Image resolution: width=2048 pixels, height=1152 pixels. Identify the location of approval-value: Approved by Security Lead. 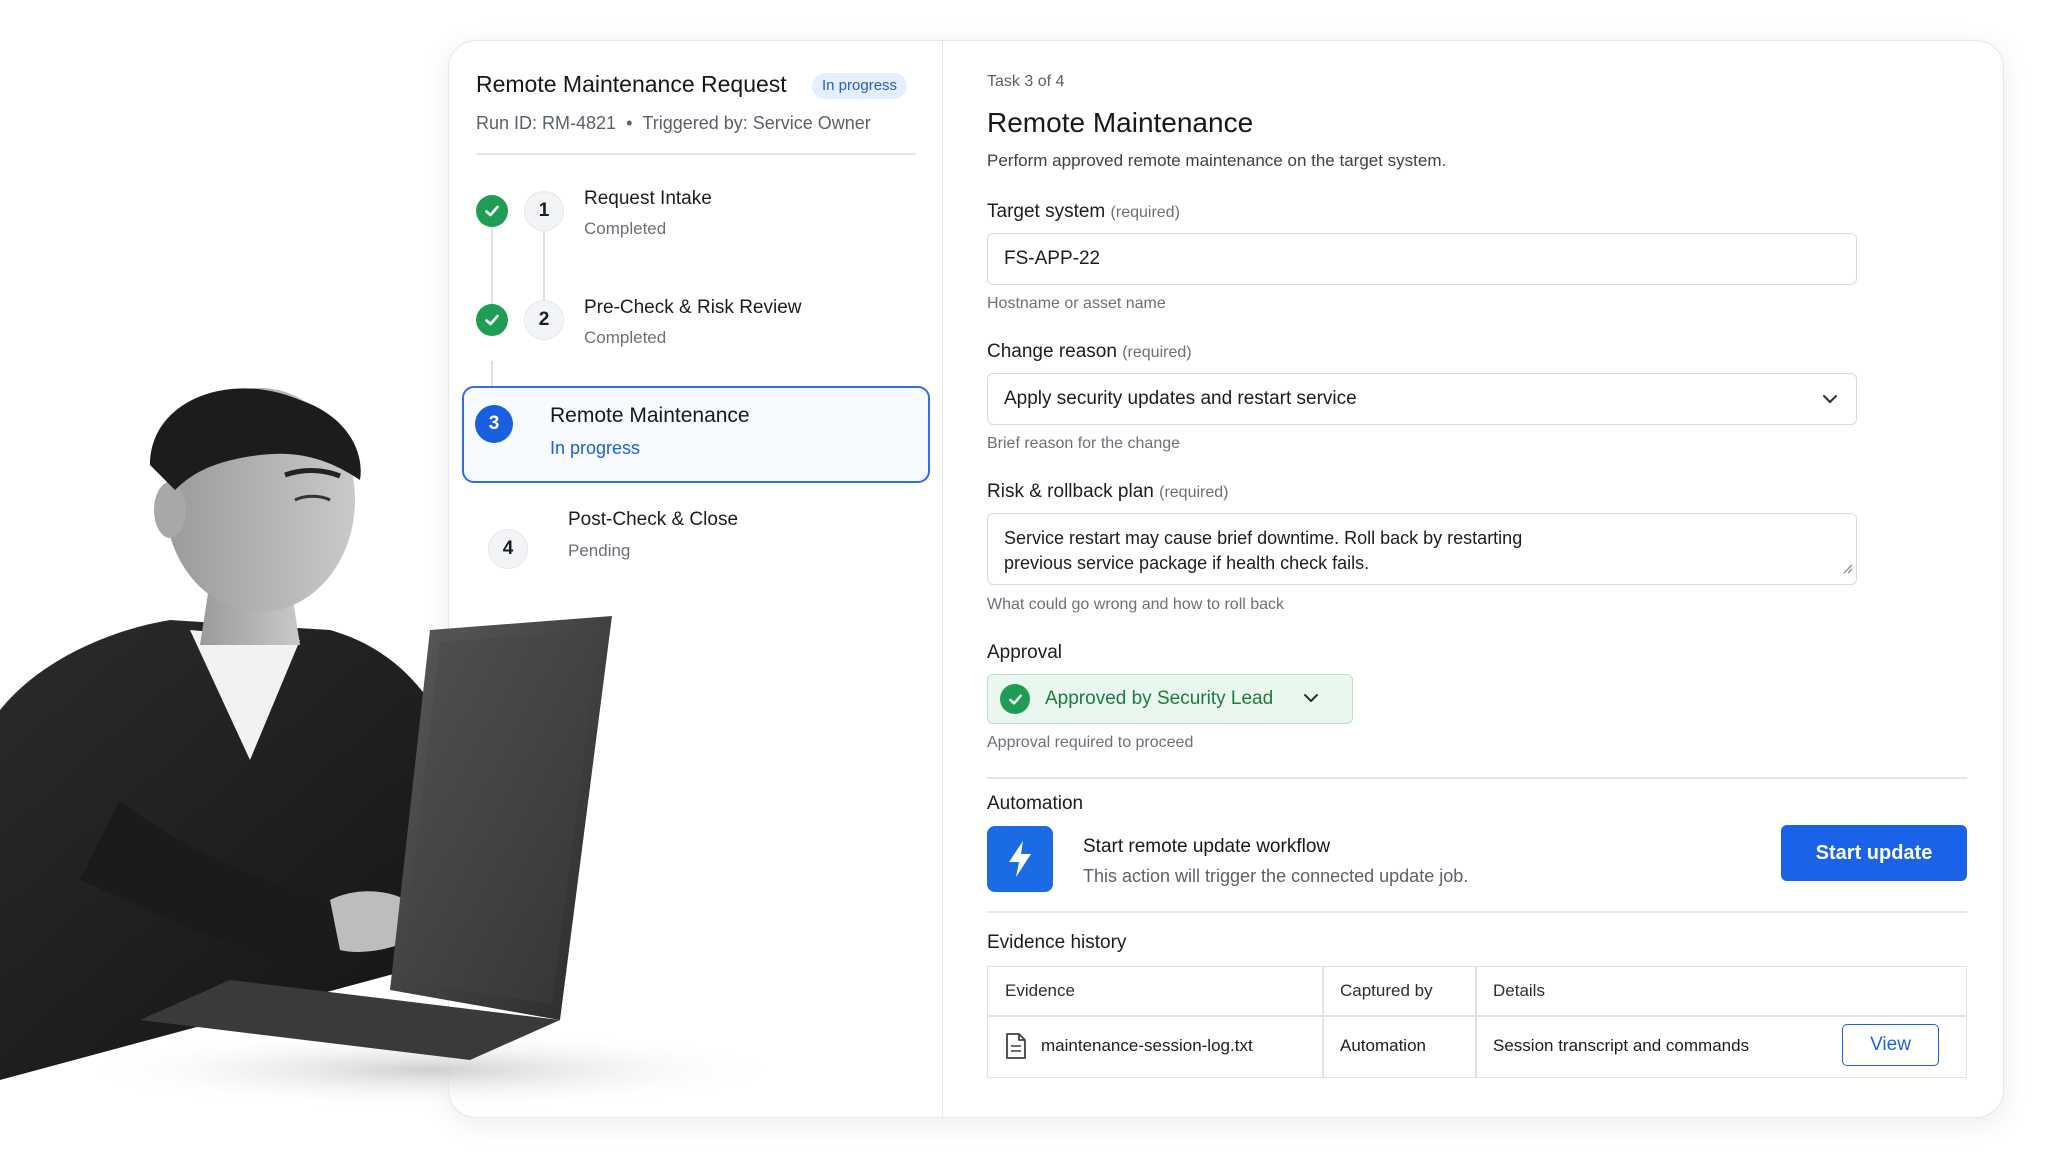
(1159, 698).